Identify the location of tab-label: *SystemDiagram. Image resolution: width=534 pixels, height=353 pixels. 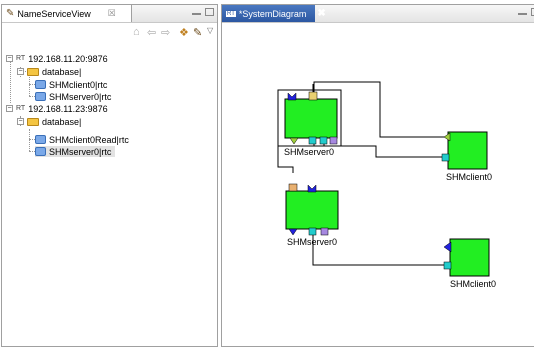
(272, 13).